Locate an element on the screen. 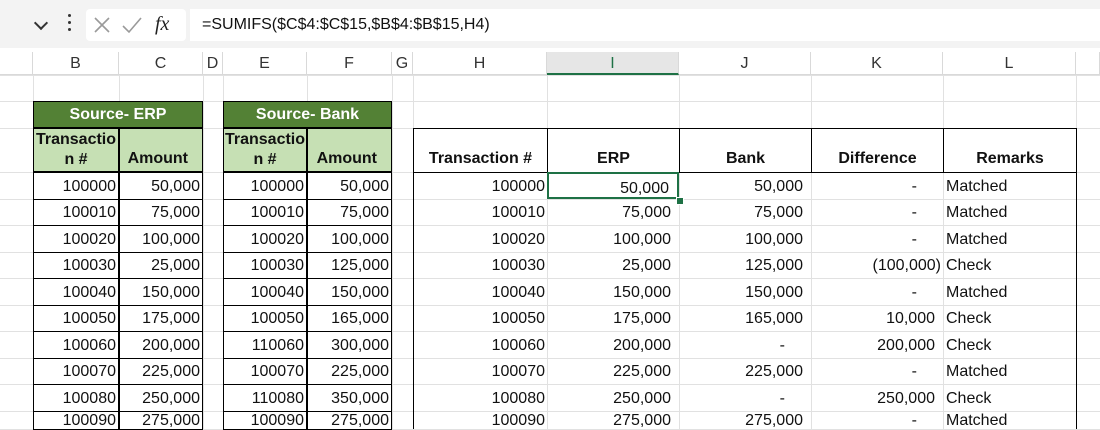 This screenshot has width=1100, height=430. recon-difference-cell: 200,000 is located at coordinates (877, 344).